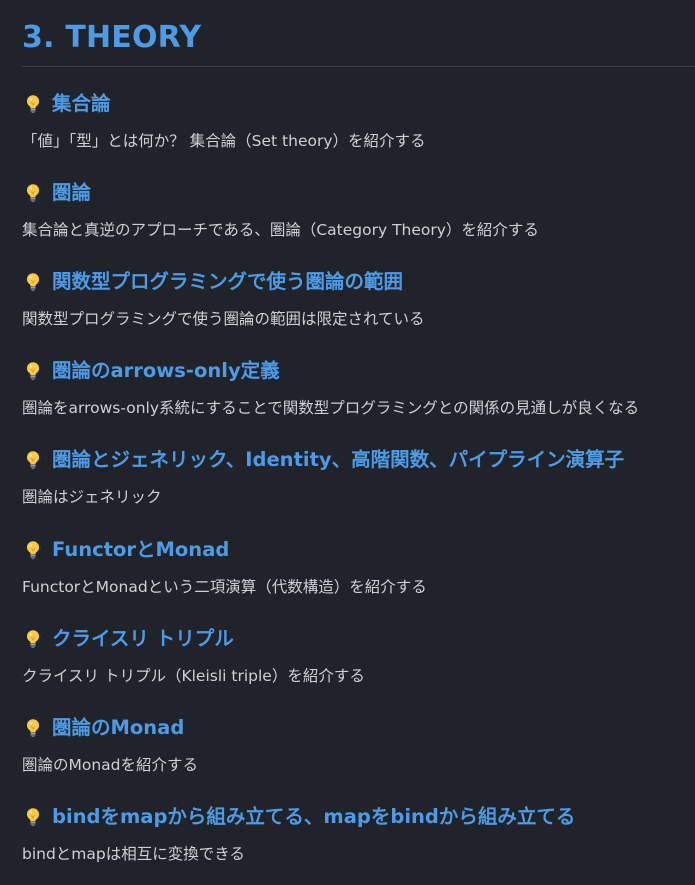 The height and width of the screenshot is (885, 695). I want to click on section-description: 圏論はジェネリック, so click(92, 497).